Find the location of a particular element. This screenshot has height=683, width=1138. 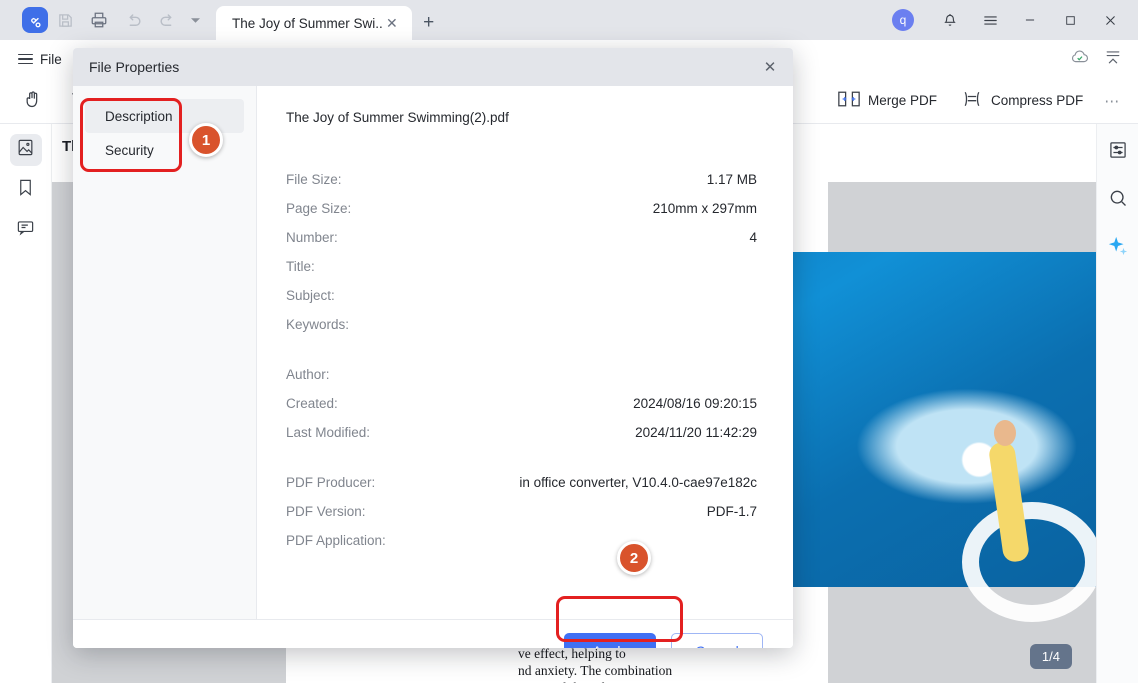

property-row: Page Size: 210mm x 297mm is located at coordinates (521, 215).